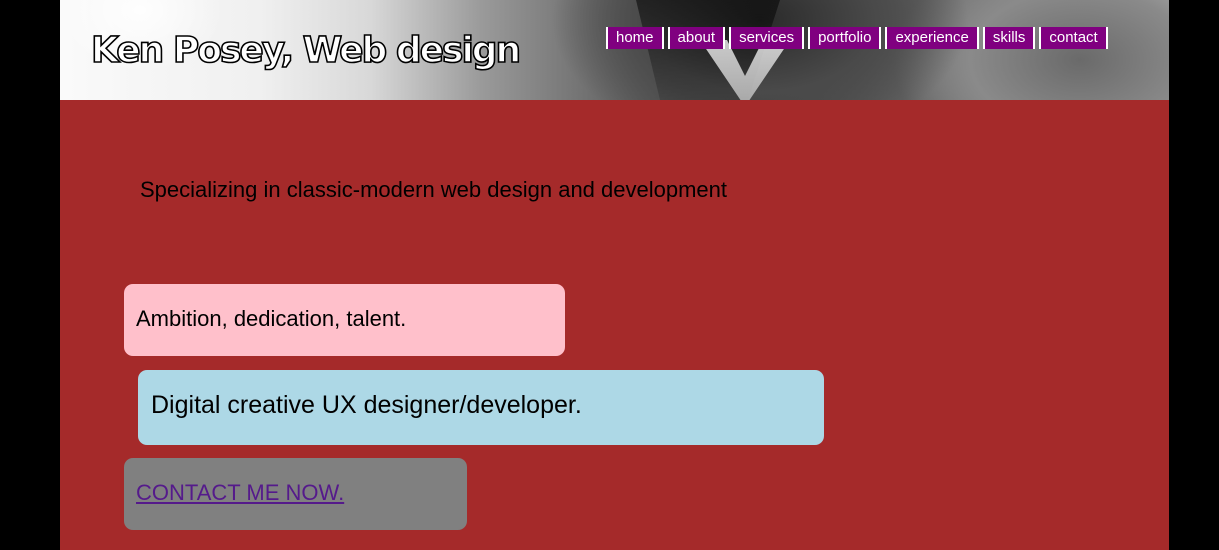  What do you see at coordinates (767, 38) in the screenshot?
I see `nav-item-services: services` at bounding box center [767, 38].